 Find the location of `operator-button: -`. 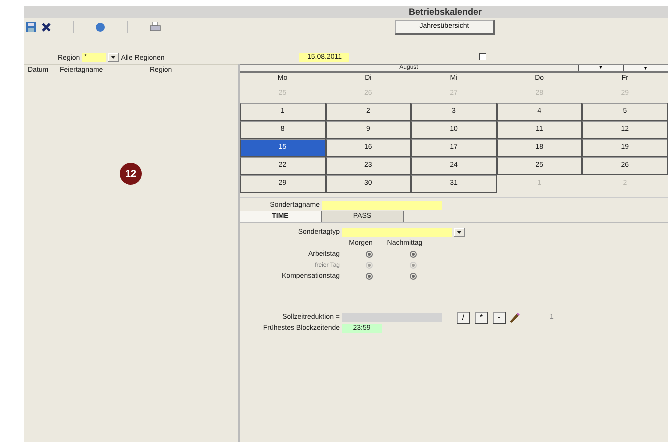

operator-button: - is located at coordinates (499, 318).